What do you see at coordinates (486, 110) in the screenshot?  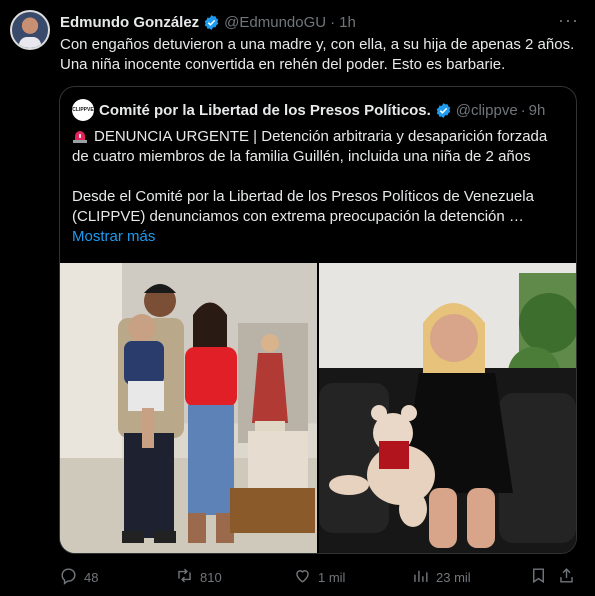 I see `quoted-author-handle: @clippve` at bounding box center [486, 110].